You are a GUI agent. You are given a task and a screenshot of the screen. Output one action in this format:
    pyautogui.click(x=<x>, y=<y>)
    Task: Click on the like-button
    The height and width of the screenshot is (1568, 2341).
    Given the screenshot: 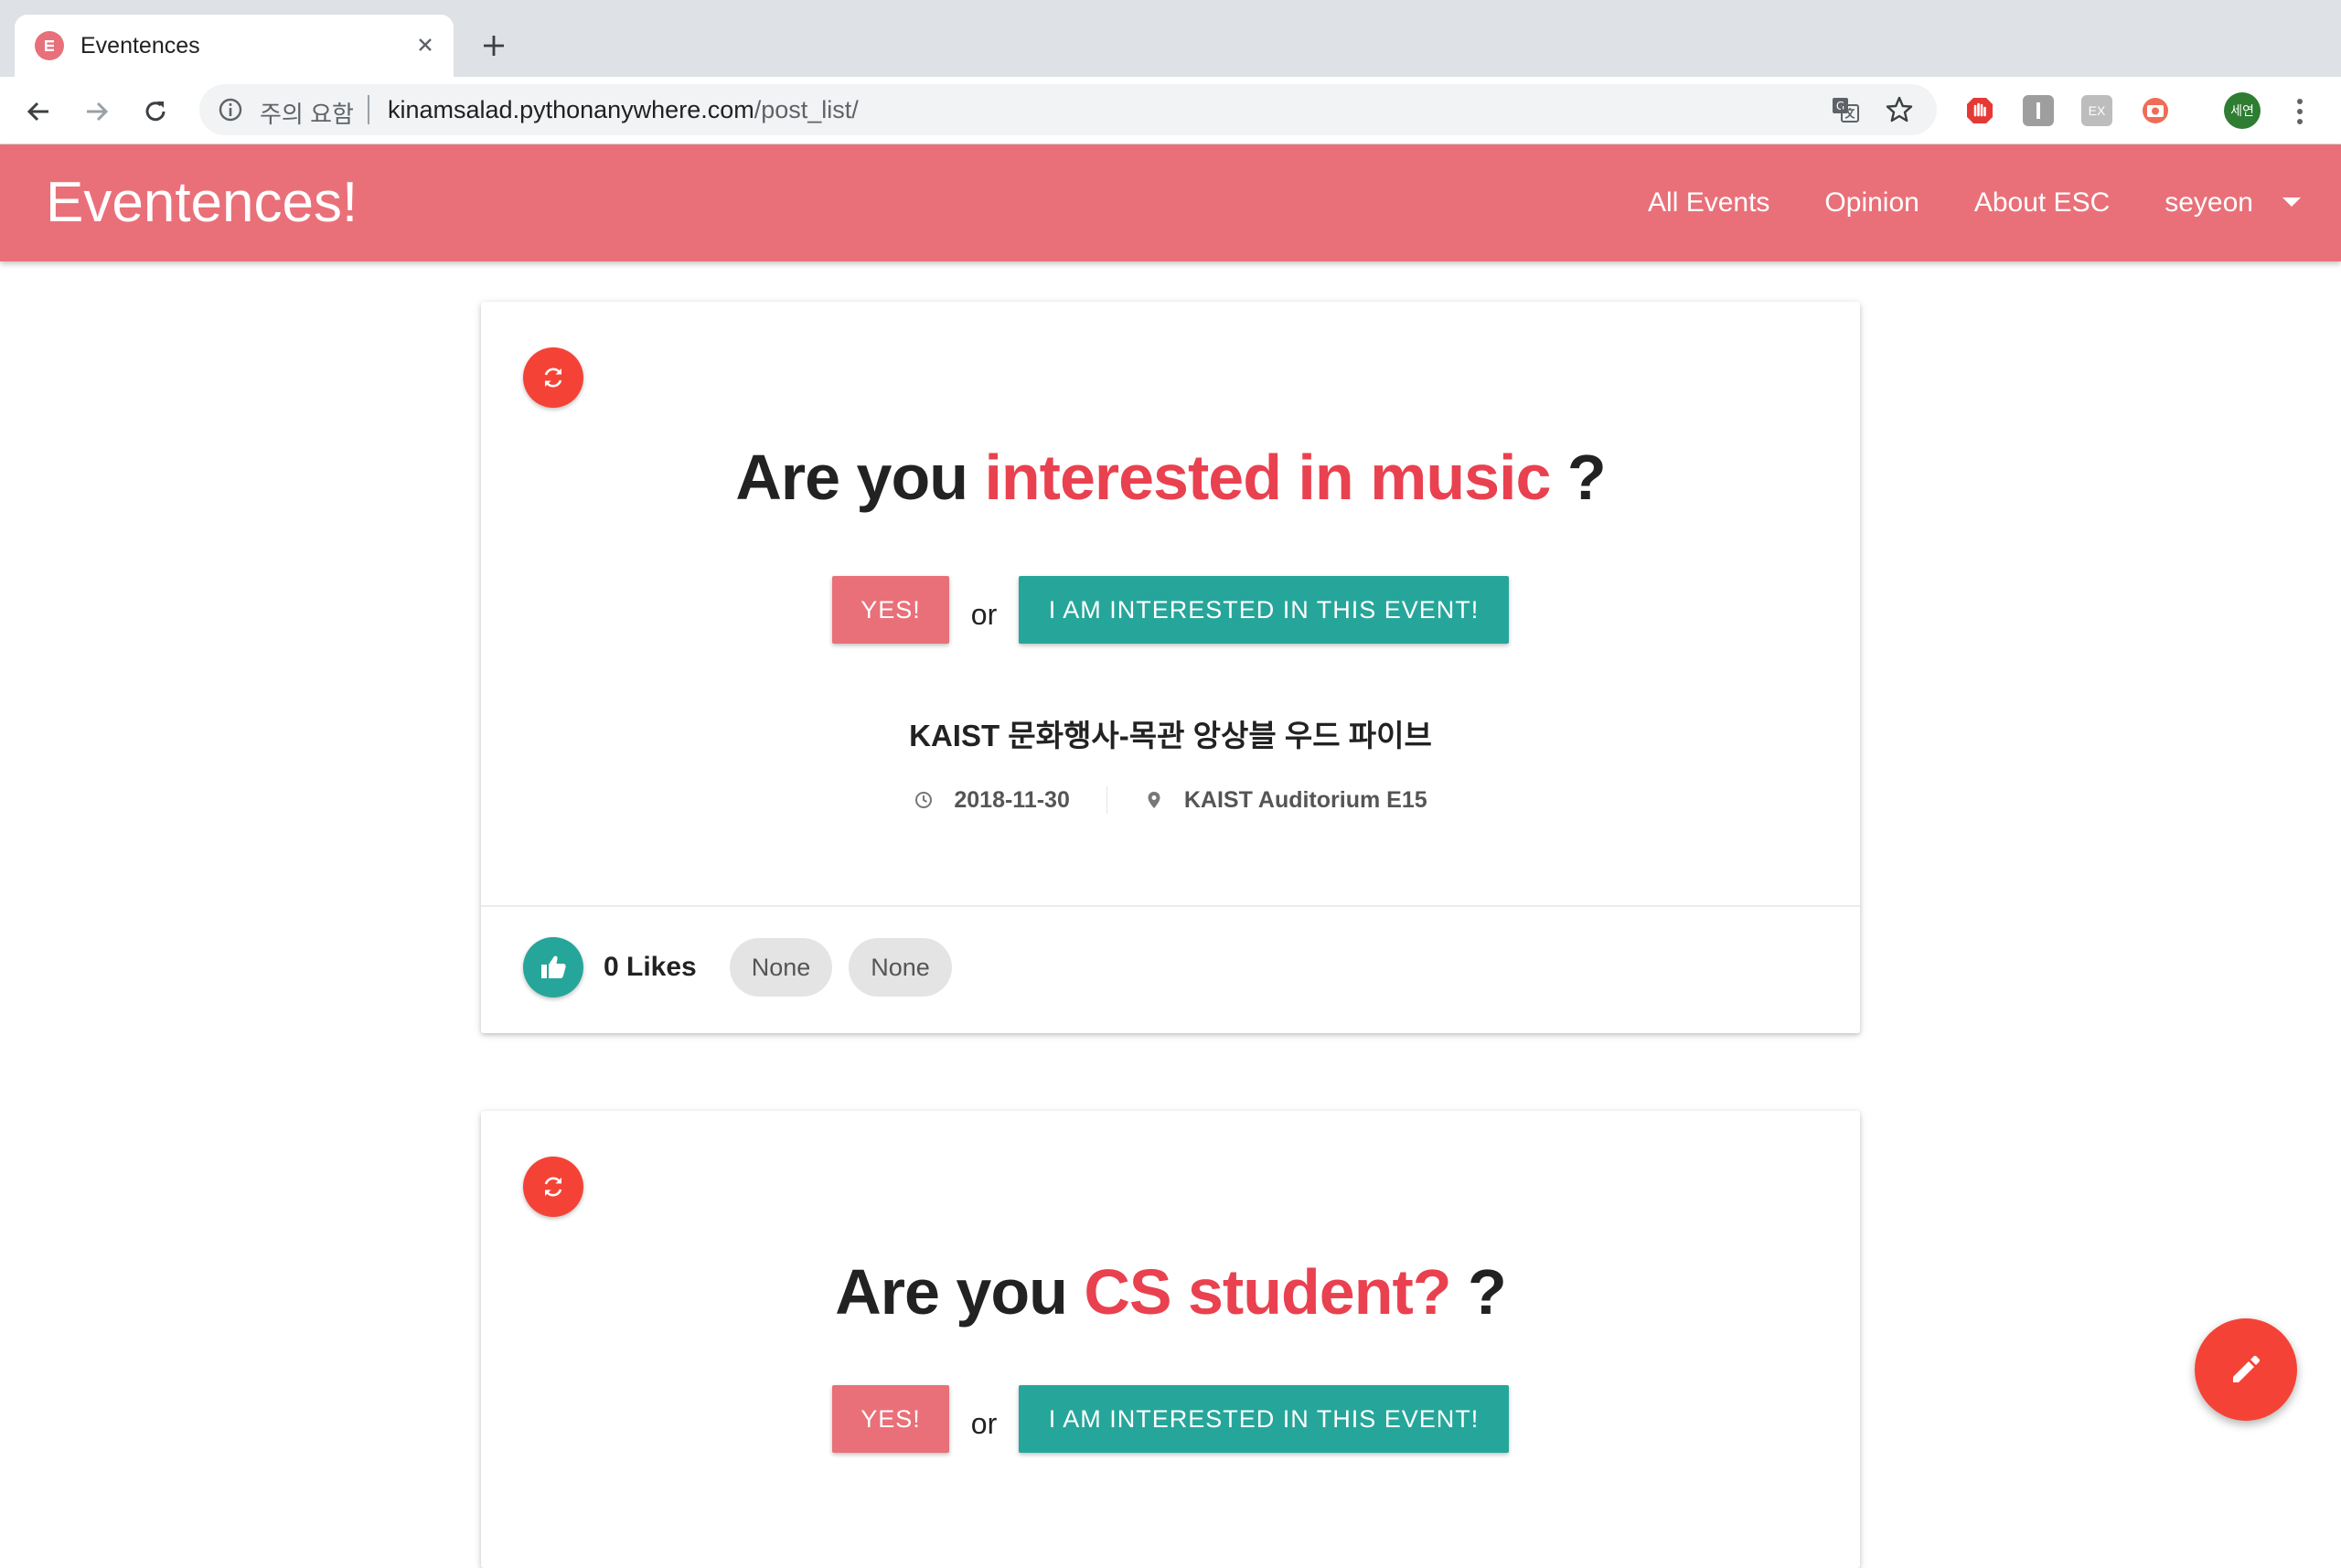 What is the action you would take?
    pyautogui.click(x=553, y=967)
    